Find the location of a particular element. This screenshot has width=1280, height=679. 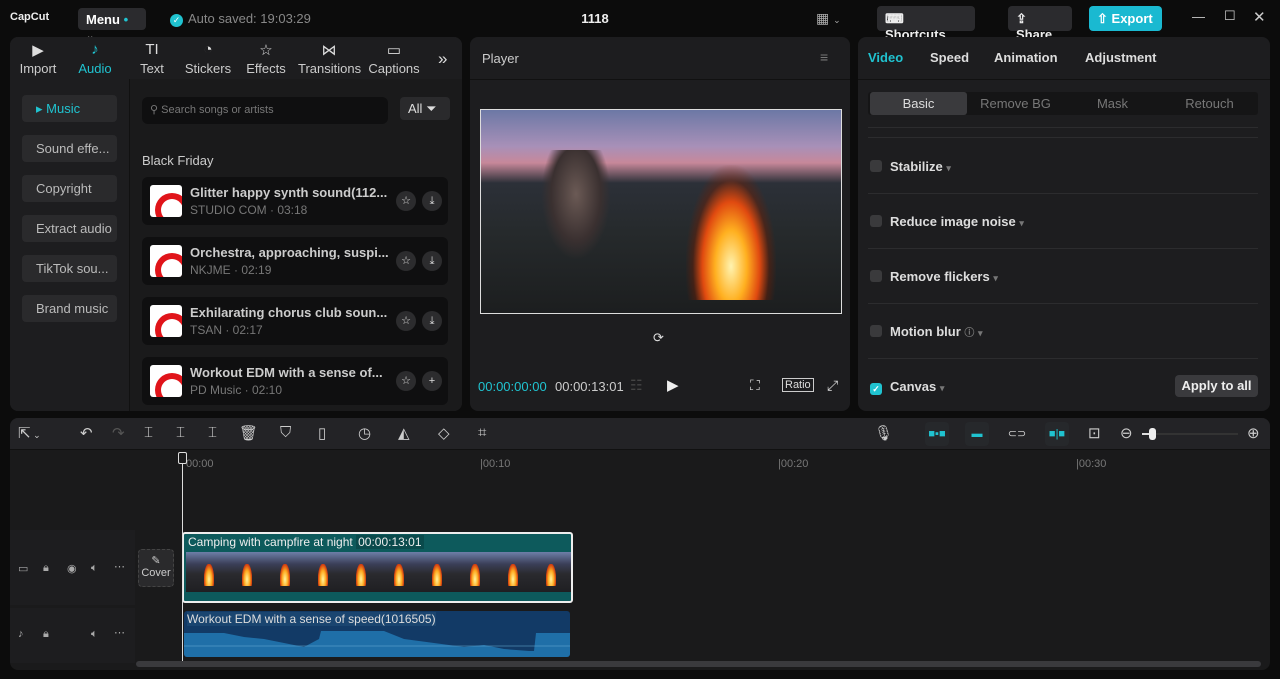

freeze-icon: ▯ is located at coordinates (322, 433).